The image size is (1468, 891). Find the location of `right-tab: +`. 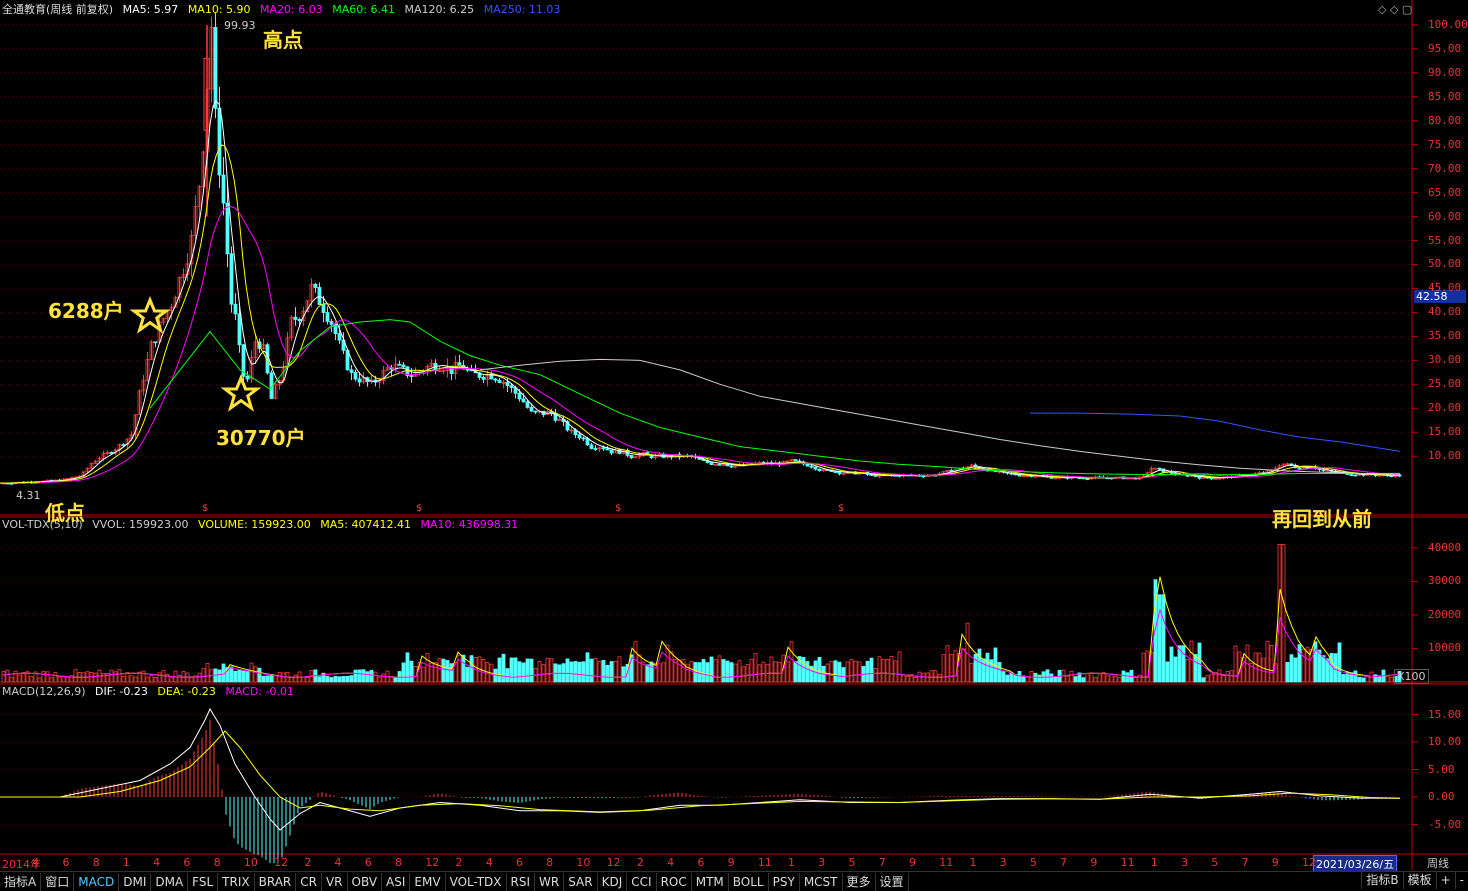

right-tab: + is located at coordinates (1445, 880).